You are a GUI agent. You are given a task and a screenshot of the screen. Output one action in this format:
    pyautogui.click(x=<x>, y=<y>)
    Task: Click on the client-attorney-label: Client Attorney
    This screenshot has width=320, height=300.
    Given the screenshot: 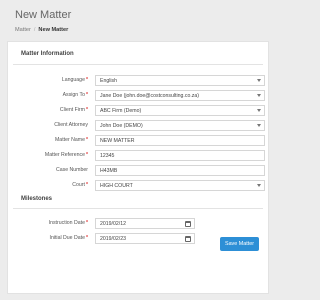 What is the action you would take?
    pyautogui.click(x=71, y=125)
    